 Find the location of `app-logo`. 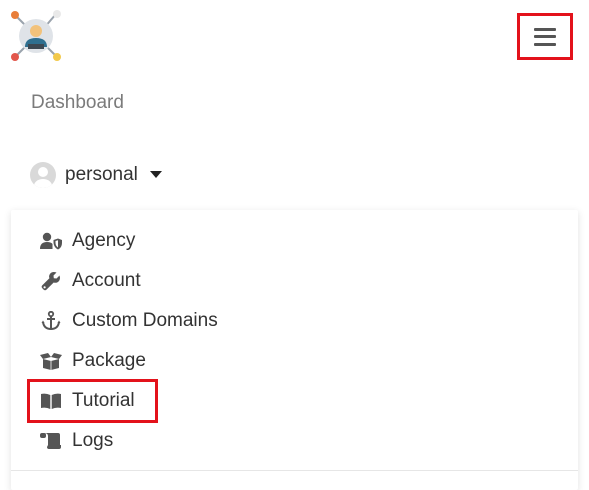

app-logo is located at coordinates (36, 36).